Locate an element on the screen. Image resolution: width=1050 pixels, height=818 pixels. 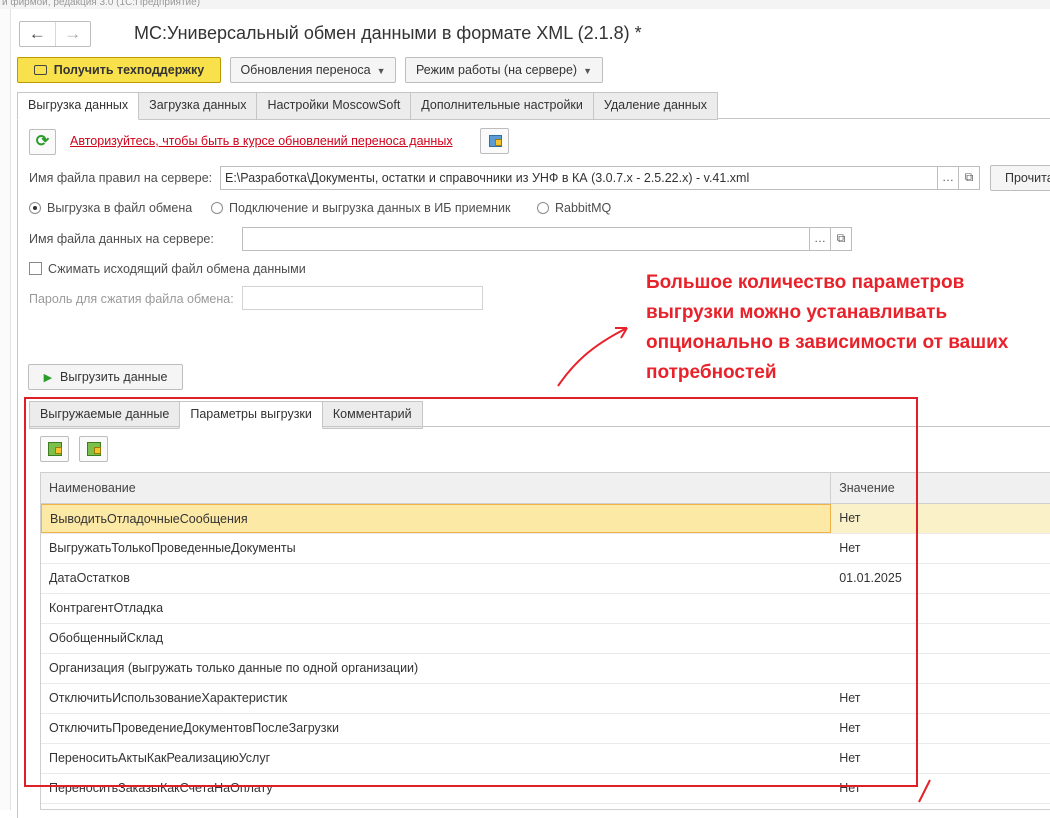
refresh-icon: ⟳ is located at coordinates (42, 141).